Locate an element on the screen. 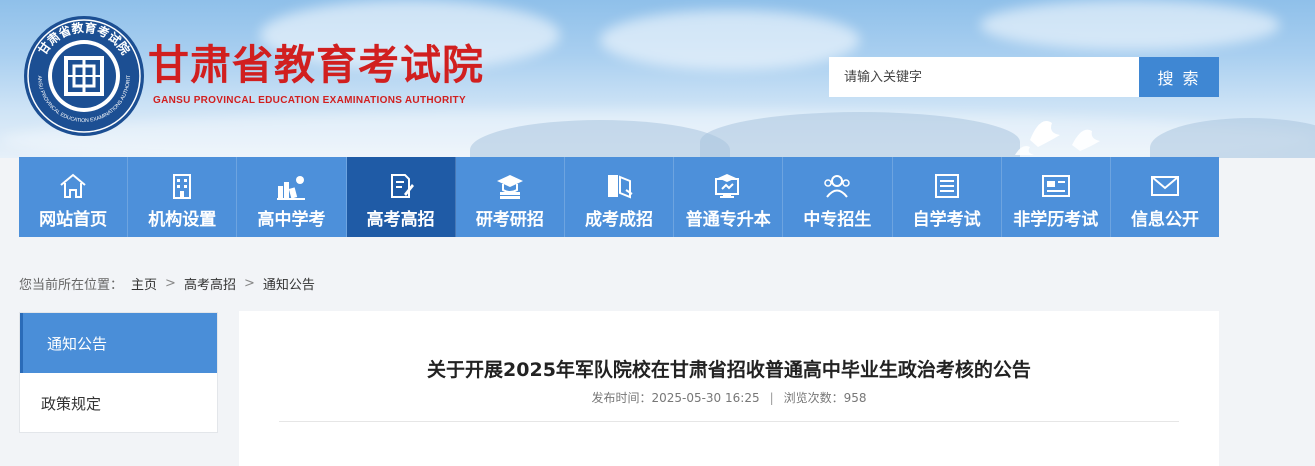 The image size is (1315, 466). nav-item-public-info: 信息公开 is located at coordinates (1165, 197).